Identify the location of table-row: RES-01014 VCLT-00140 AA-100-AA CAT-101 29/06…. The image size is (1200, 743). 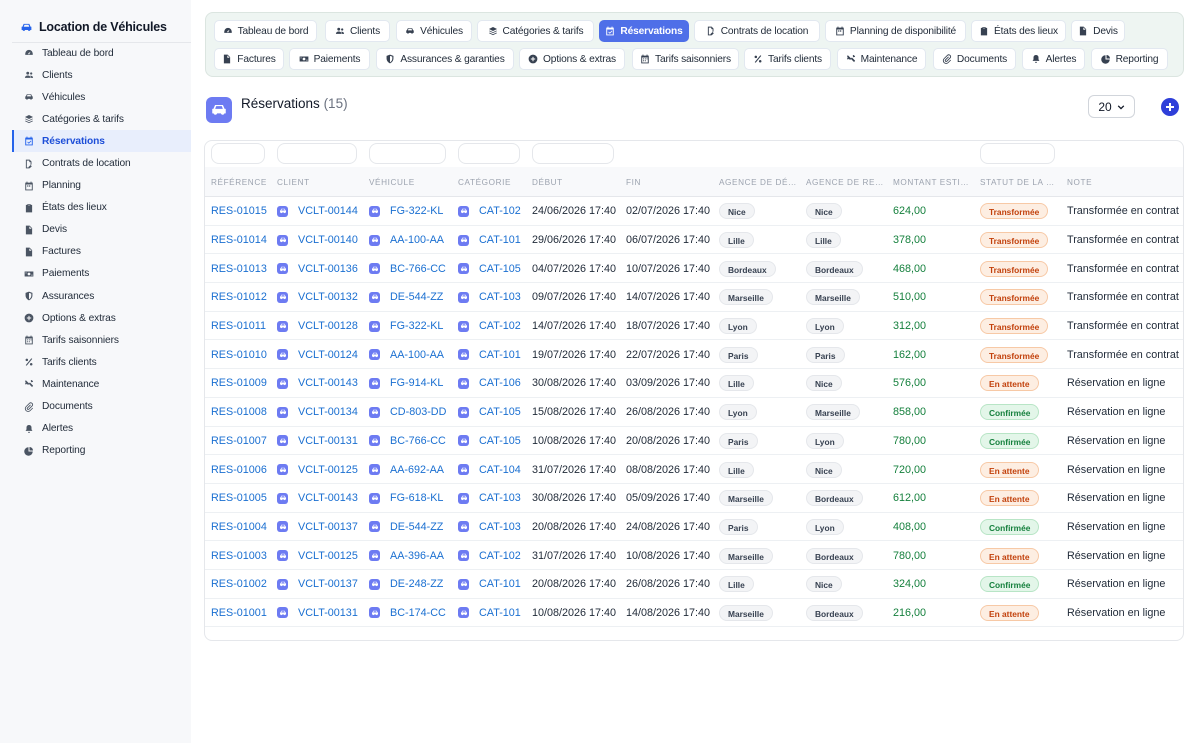
(694, 240).